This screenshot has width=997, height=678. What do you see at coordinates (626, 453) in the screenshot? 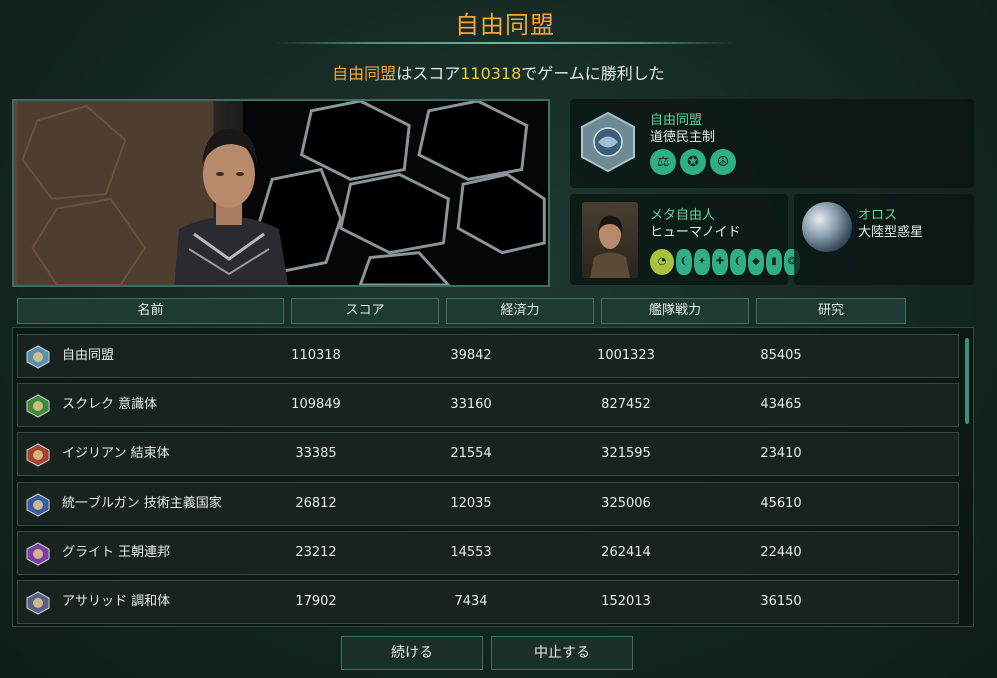
I see `fleet-cell: 321595` at bounding box center [626, 453].